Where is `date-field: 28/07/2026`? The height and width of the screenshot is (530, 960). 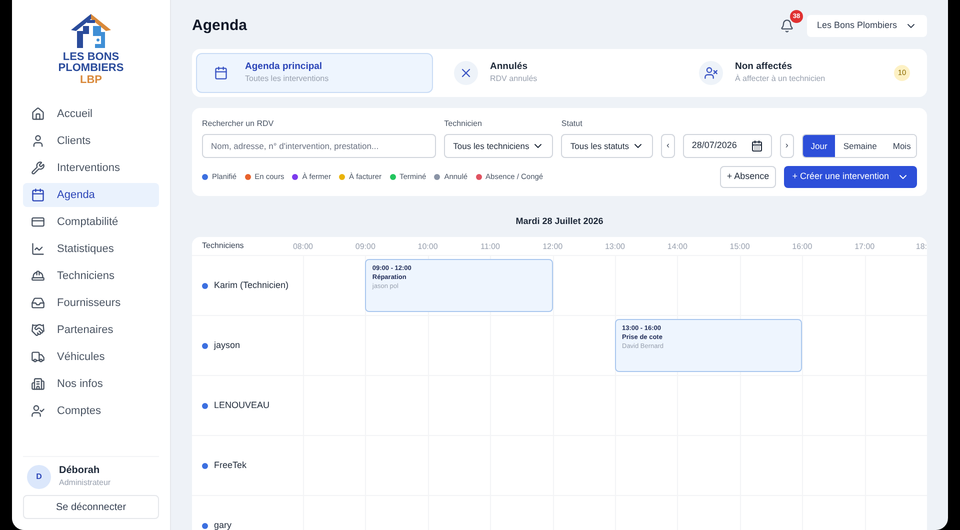 date-field: 28/07/2026 is located at coordinates (727, 146).